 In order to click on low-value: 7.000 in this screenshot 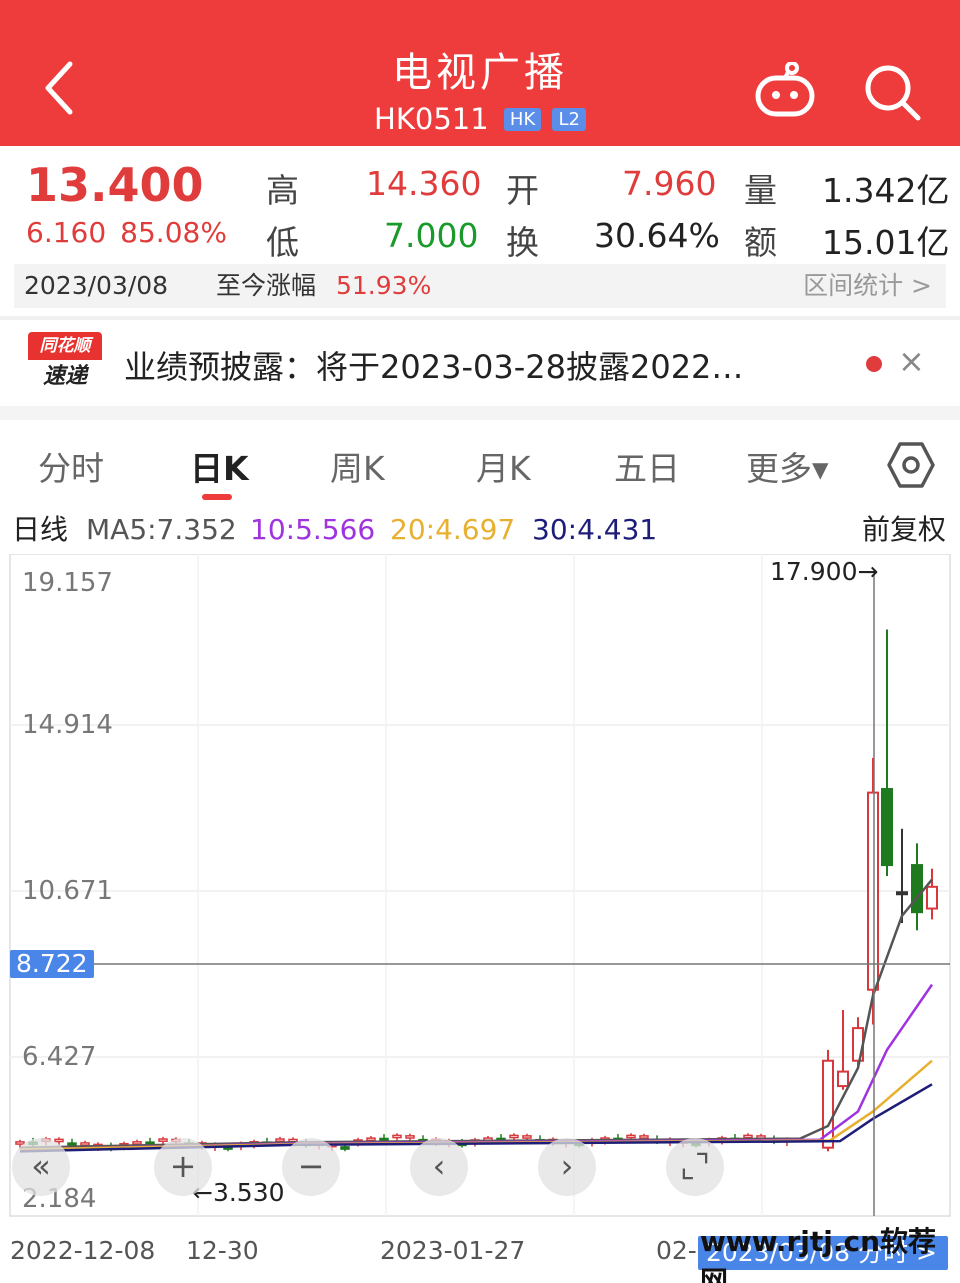, I will do `click(431, 235)`.